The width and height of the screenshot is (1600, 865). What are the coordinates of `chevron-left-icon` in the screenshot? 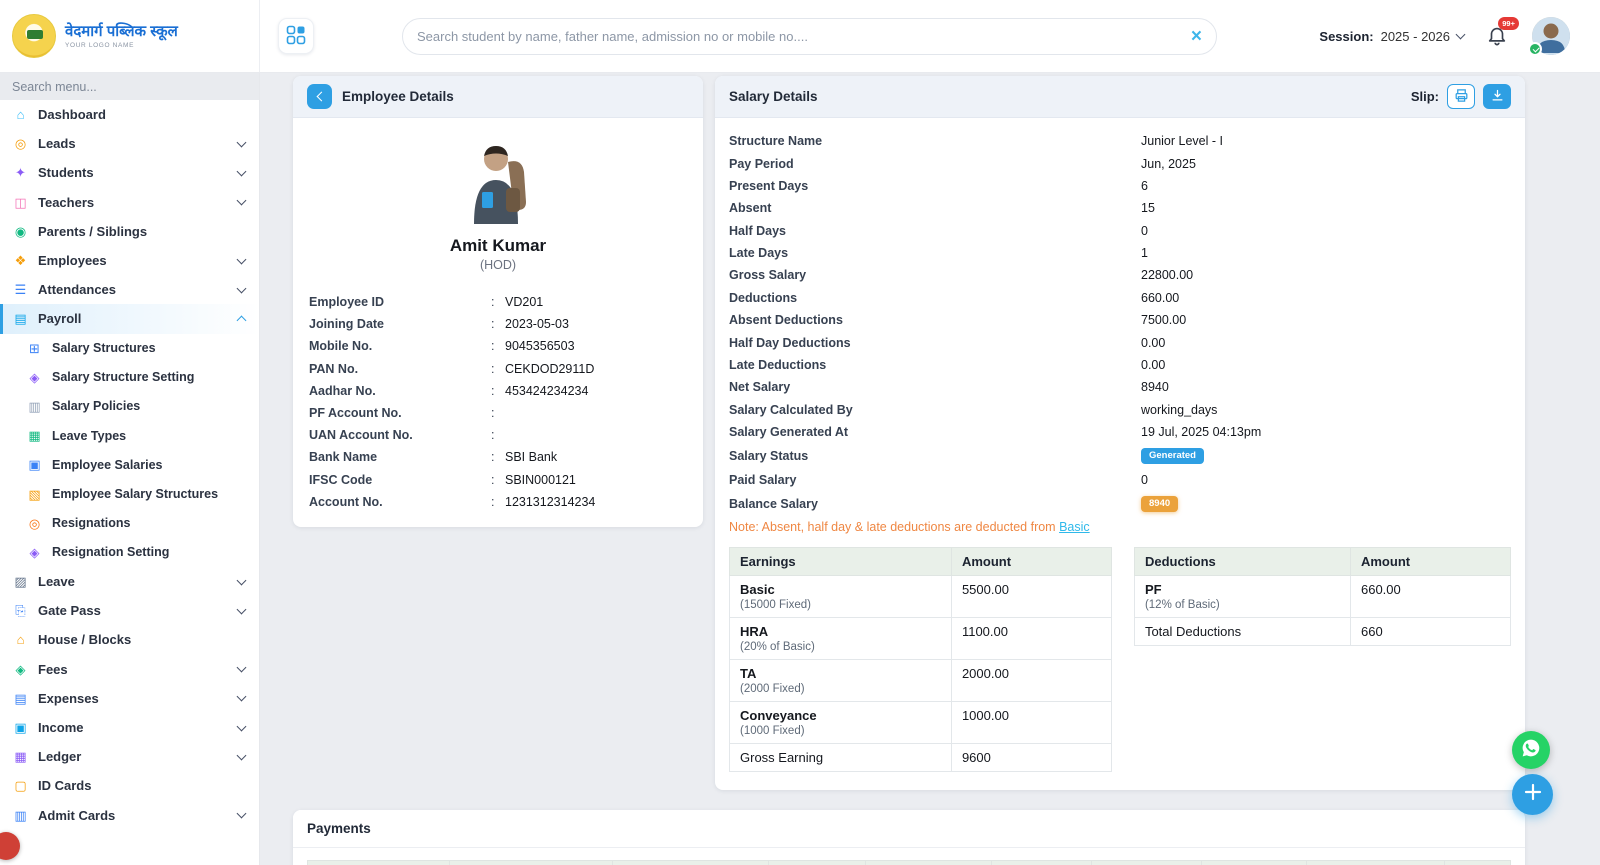 It's located at (321, 96).